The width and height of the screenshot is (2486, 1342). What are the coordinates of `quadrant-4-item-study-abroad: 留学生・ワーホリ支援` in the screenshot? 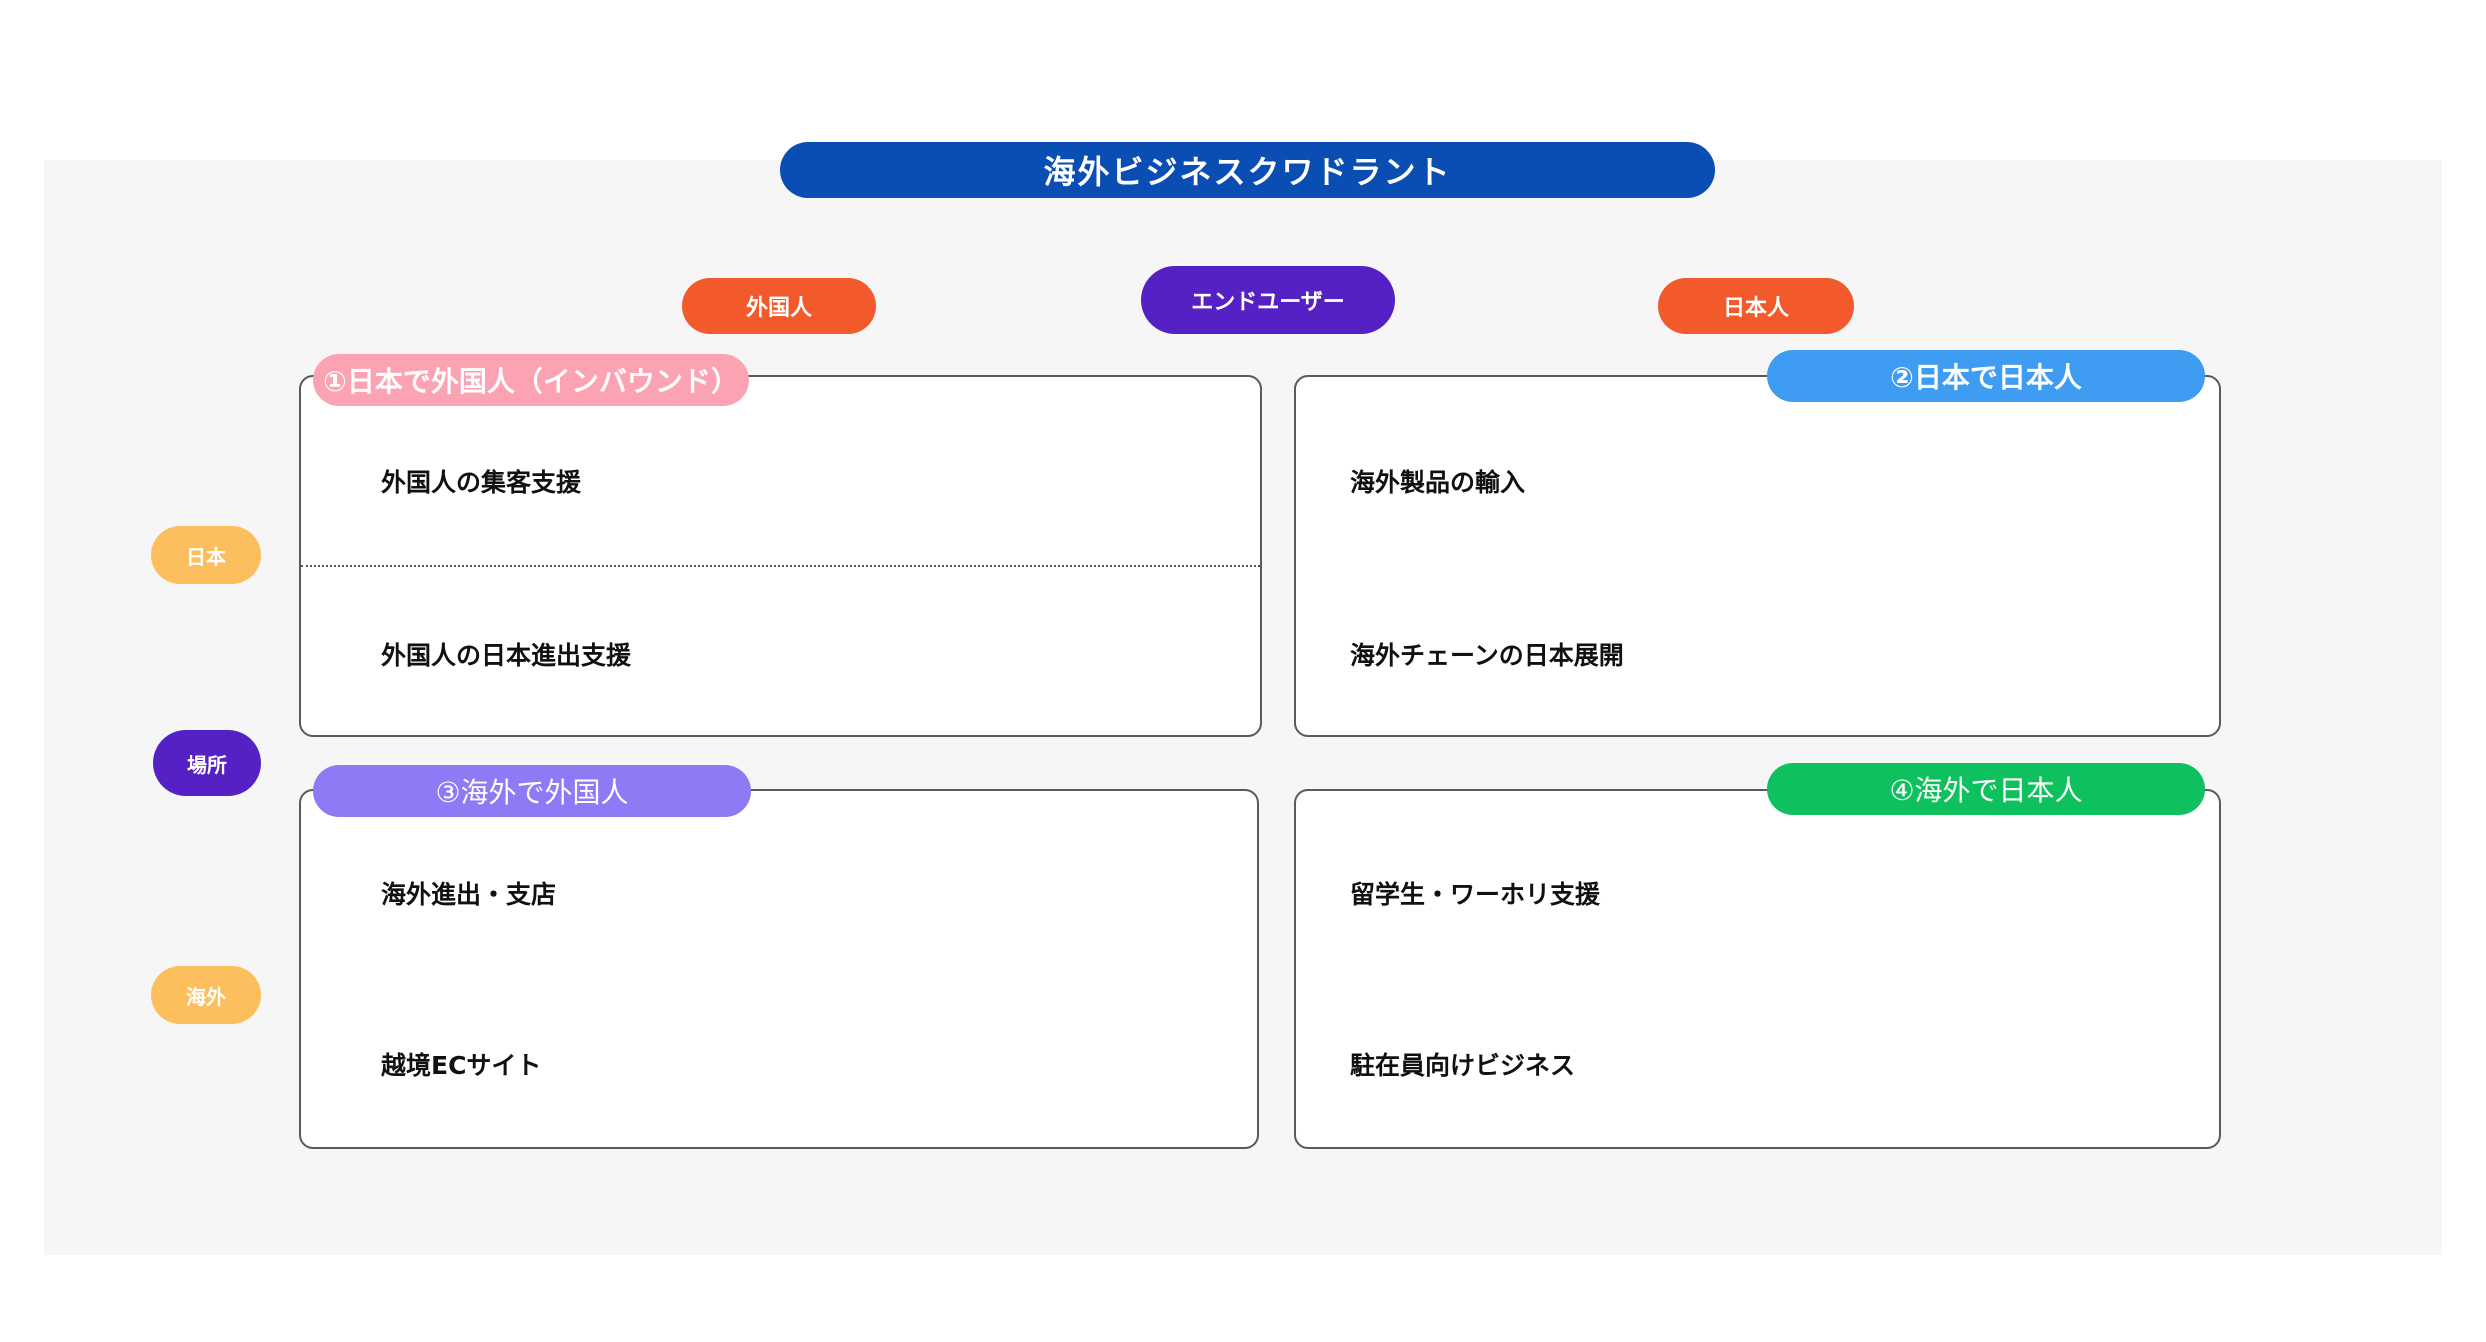 It's located at (1475, 894).